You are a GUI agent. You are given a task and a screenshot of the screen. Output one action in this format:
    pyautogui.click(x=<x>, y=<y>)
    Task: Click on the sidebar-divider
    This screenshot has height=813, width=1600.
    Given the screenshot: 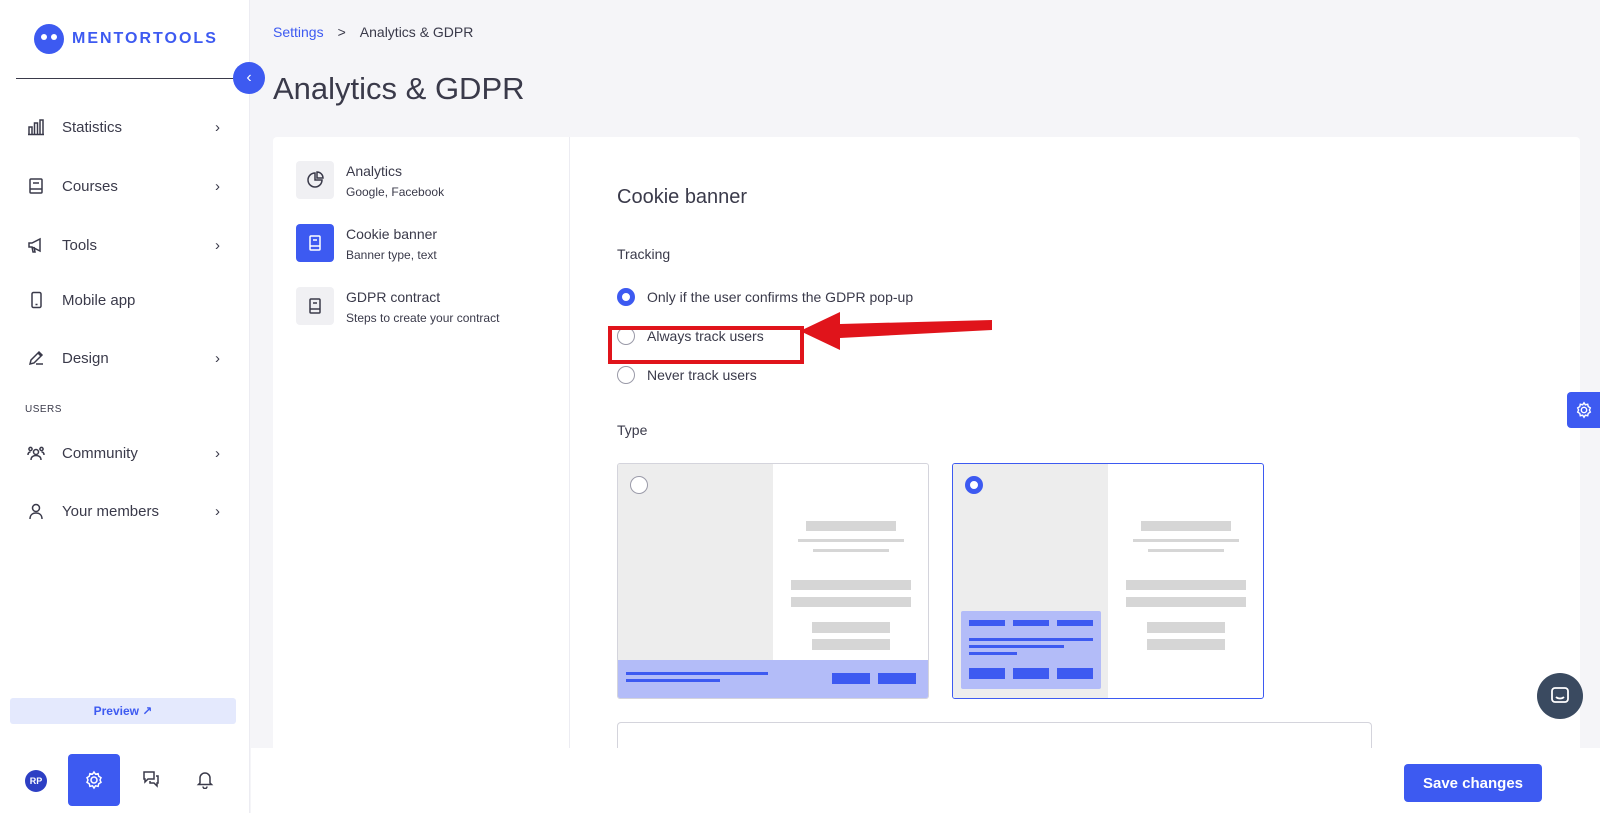 What is the action you would take?
    pyautogui.click(x=125, y=78)
    